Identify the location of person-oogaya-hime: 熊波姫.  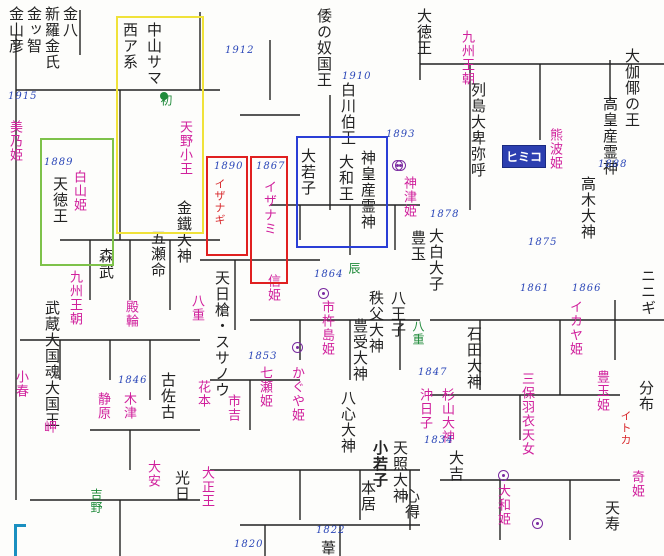
(554, 149).